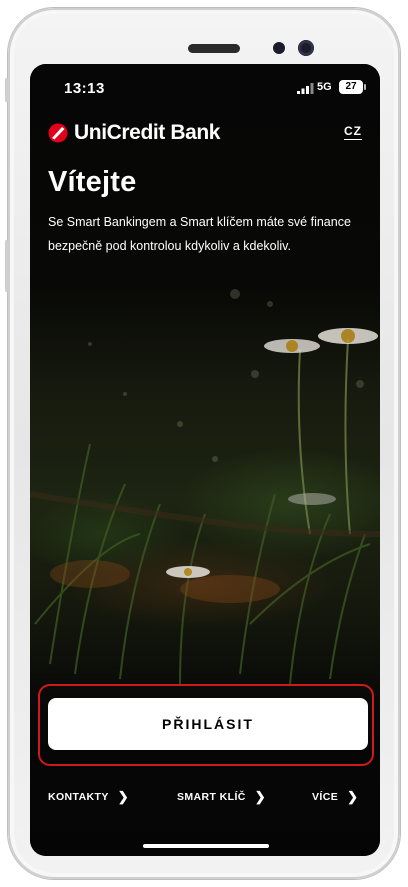  What do you see at coordinates (305, 88) in the screenshot?
I see `signal-icon` at bounding box center [305, 88].